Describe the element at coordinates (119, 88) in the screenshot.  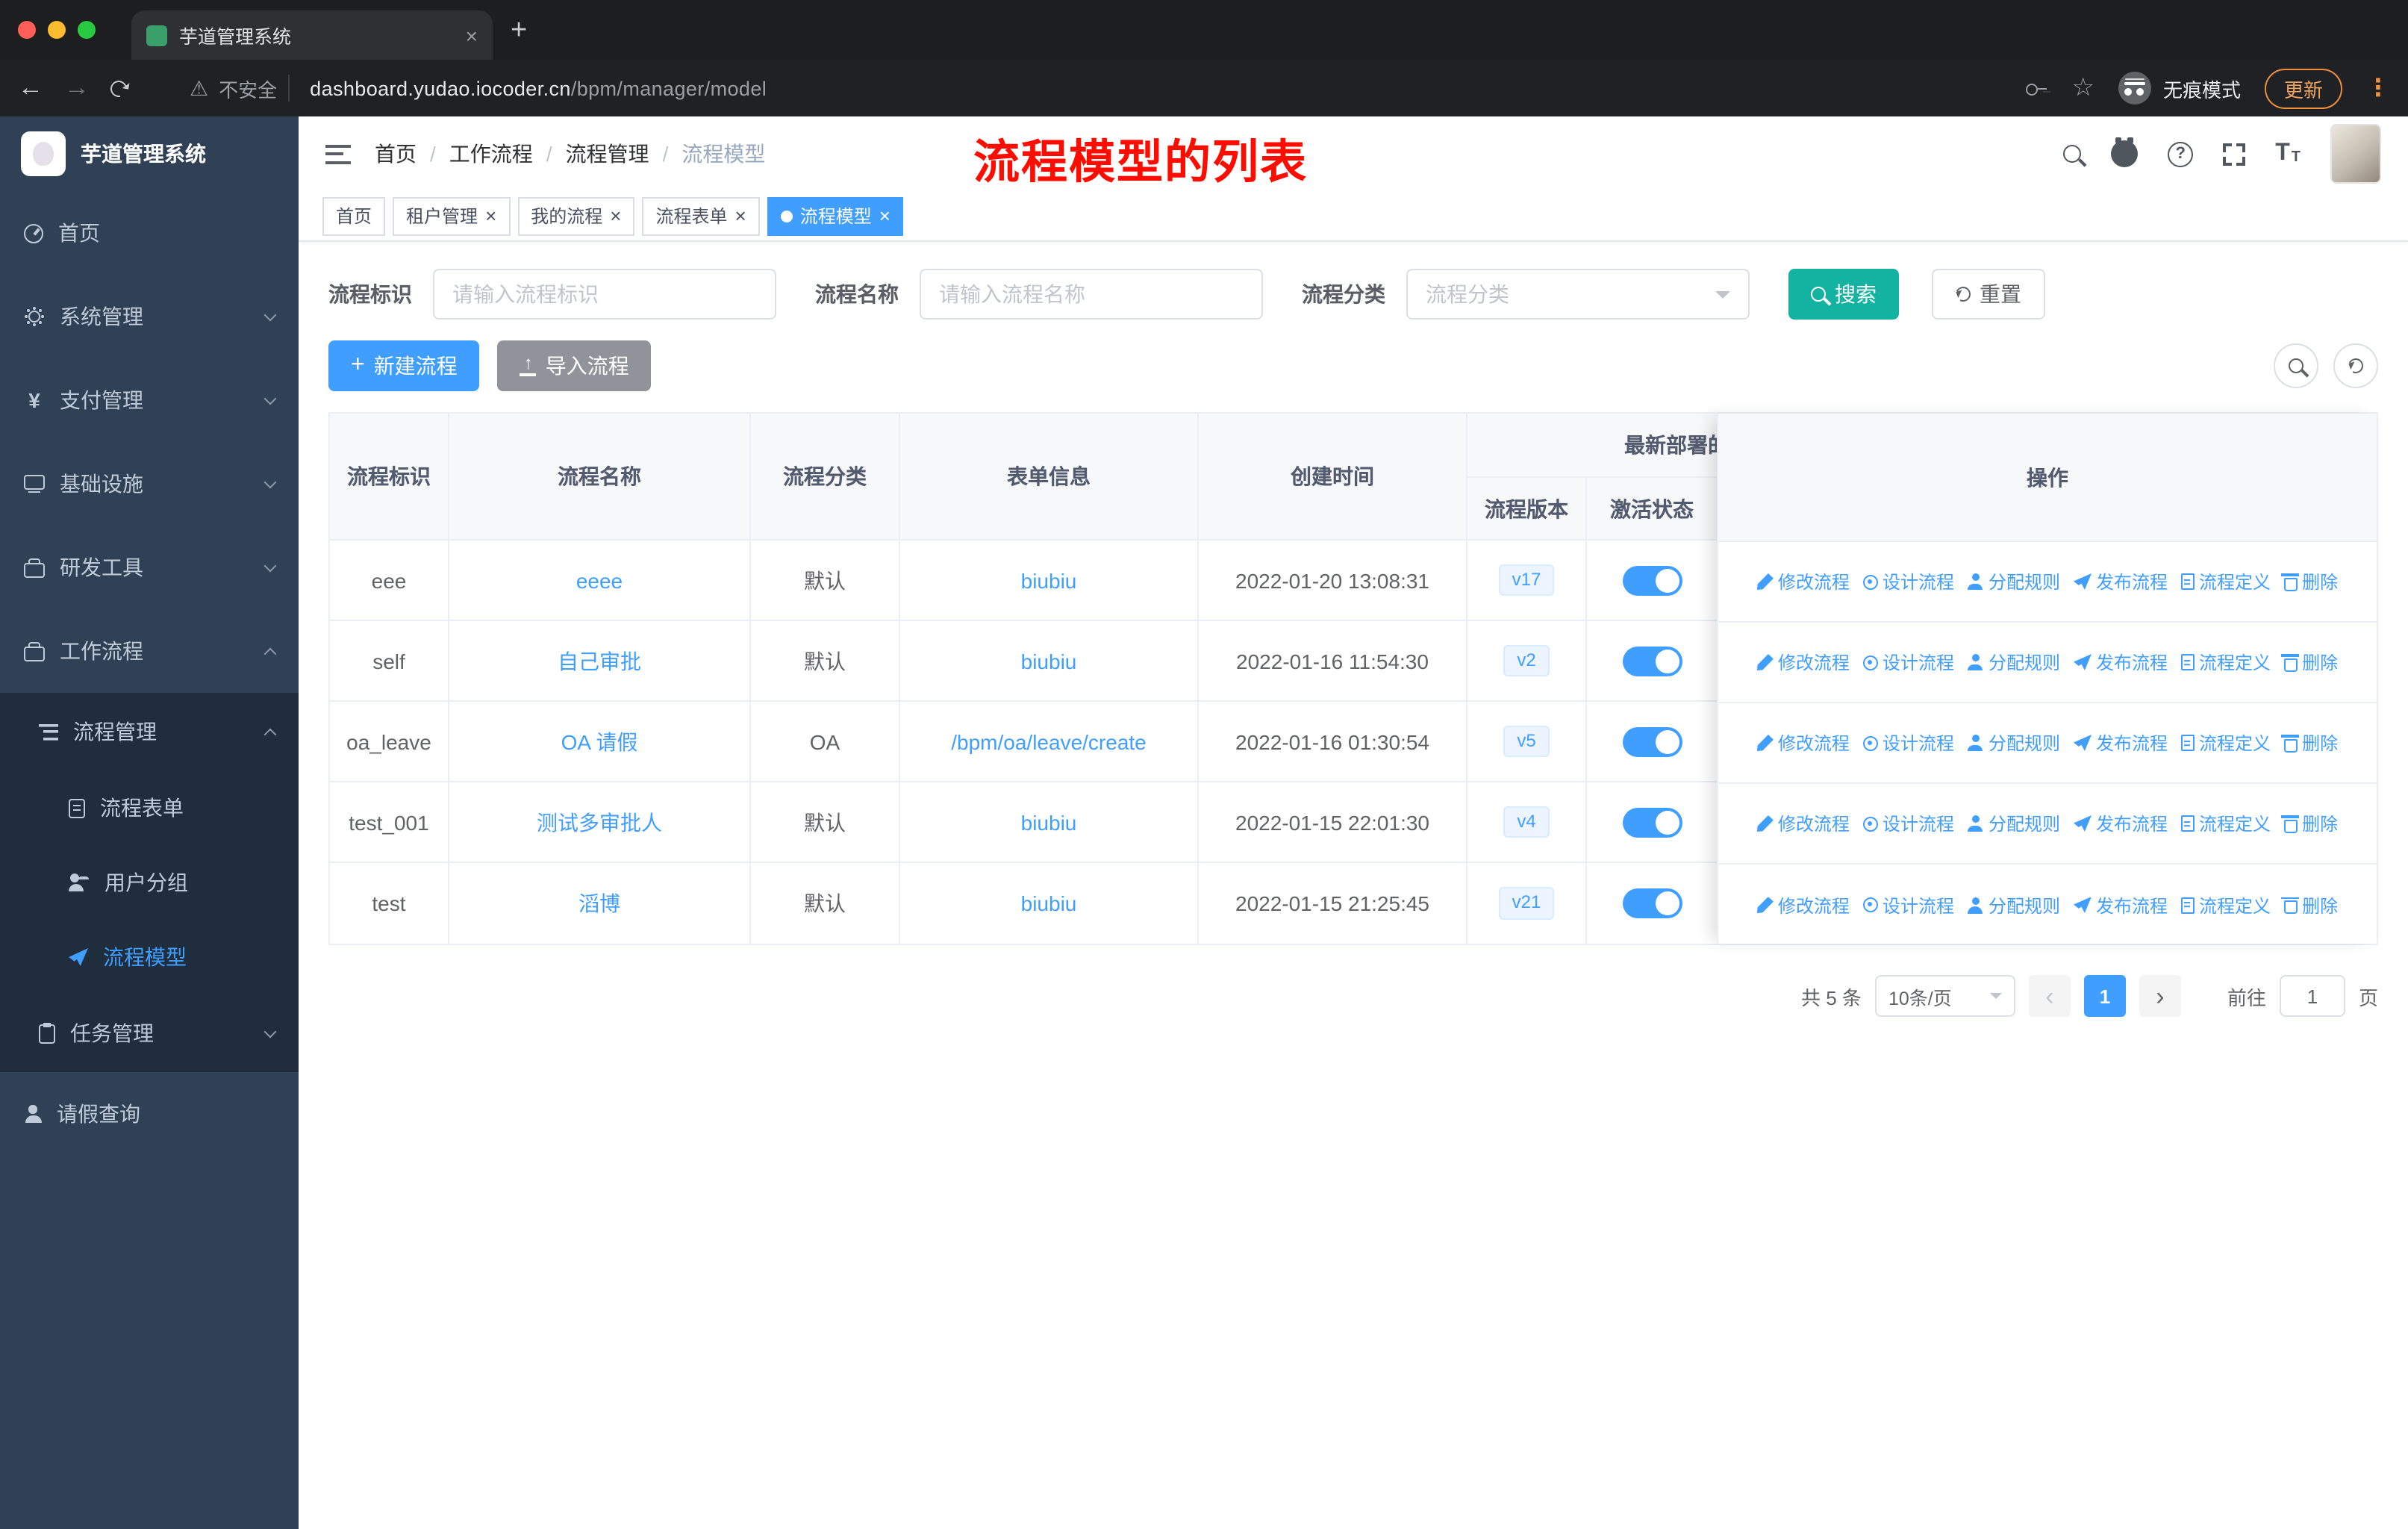
I see `reload-icon` at that location.